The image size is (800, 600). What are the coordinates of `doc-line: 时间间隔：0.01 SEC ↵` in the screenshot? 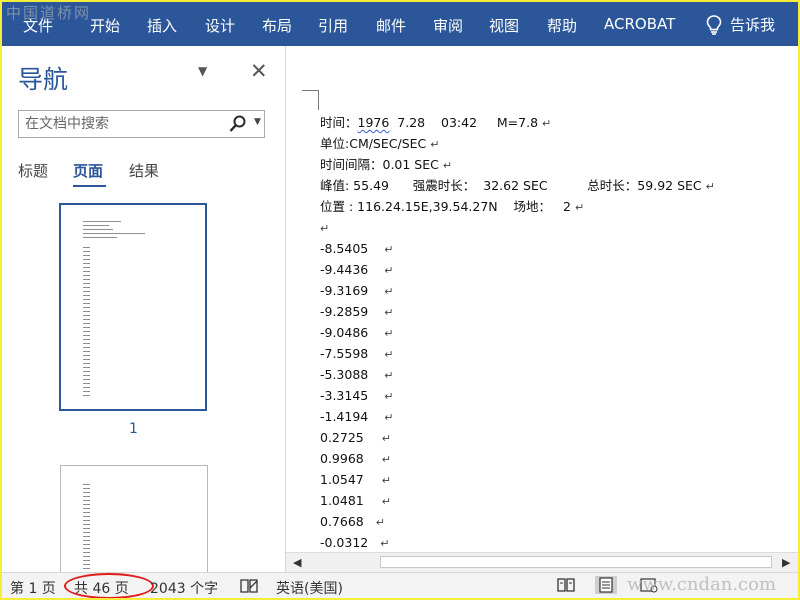 It's located at (386, 164).